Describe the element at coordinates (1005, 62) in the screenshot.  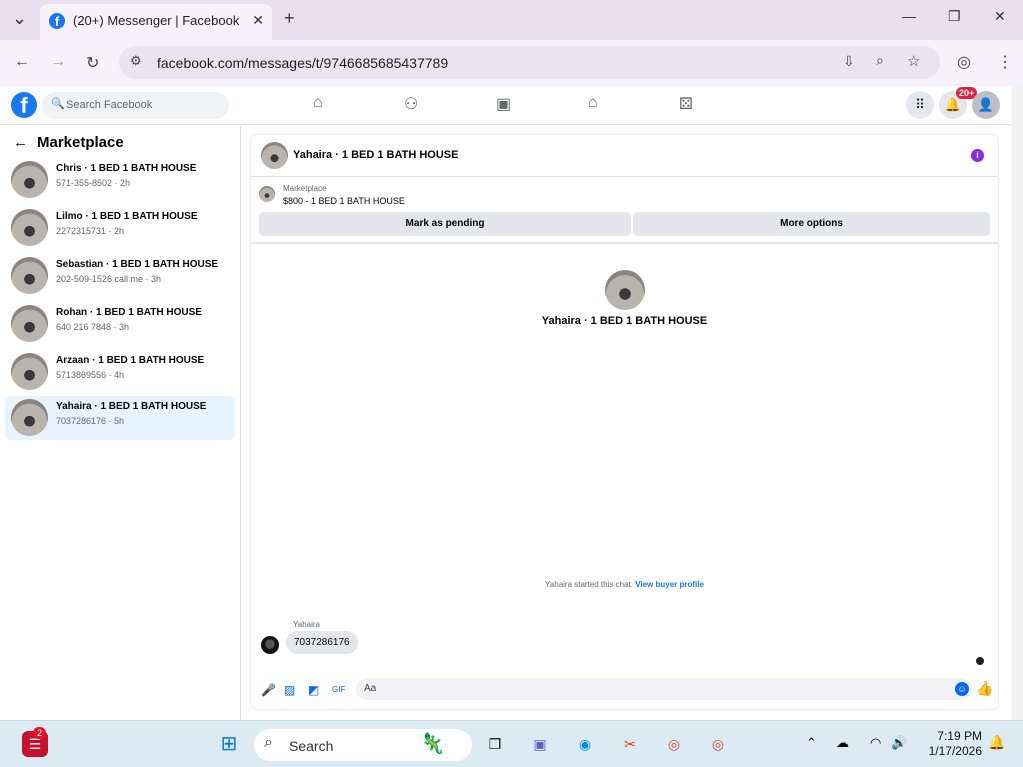
I see `menu-kebab-icon: ⋮` at that location.